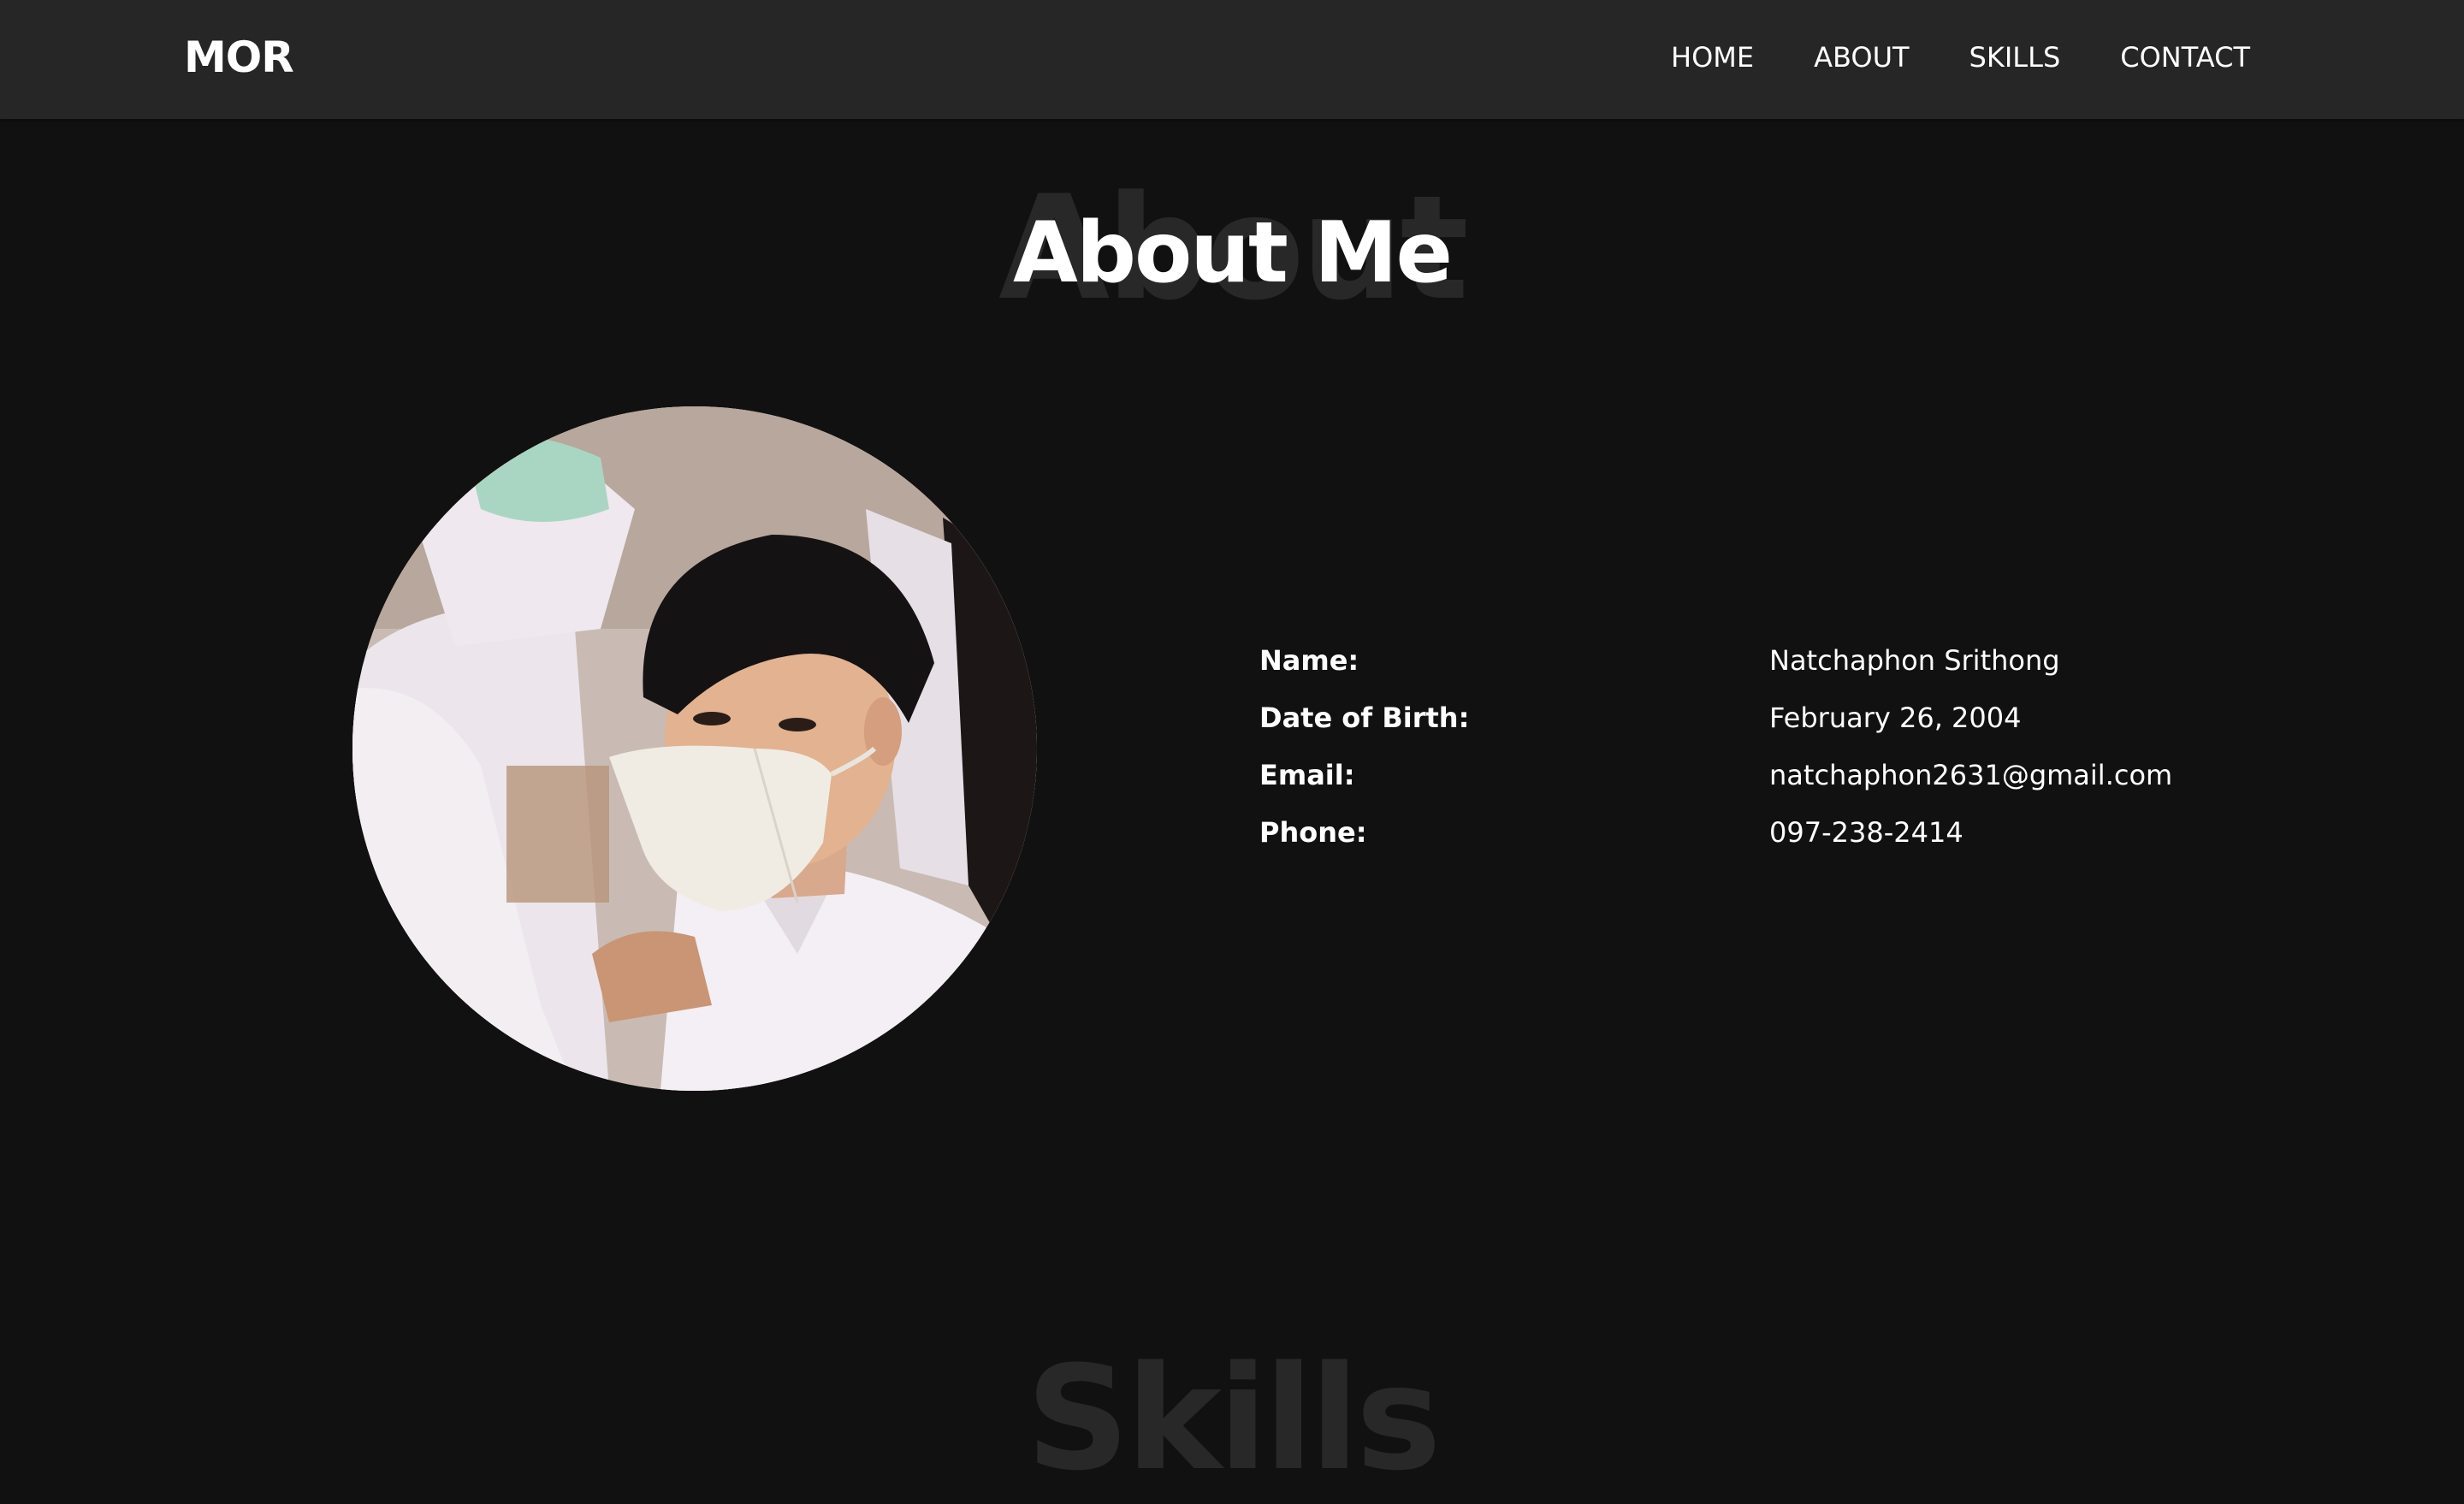 This screenshot has height=1504, width=2464. Describe the element at coordinates (239, 58) in the screenshot. I see `site-logo: MOR` at that location.